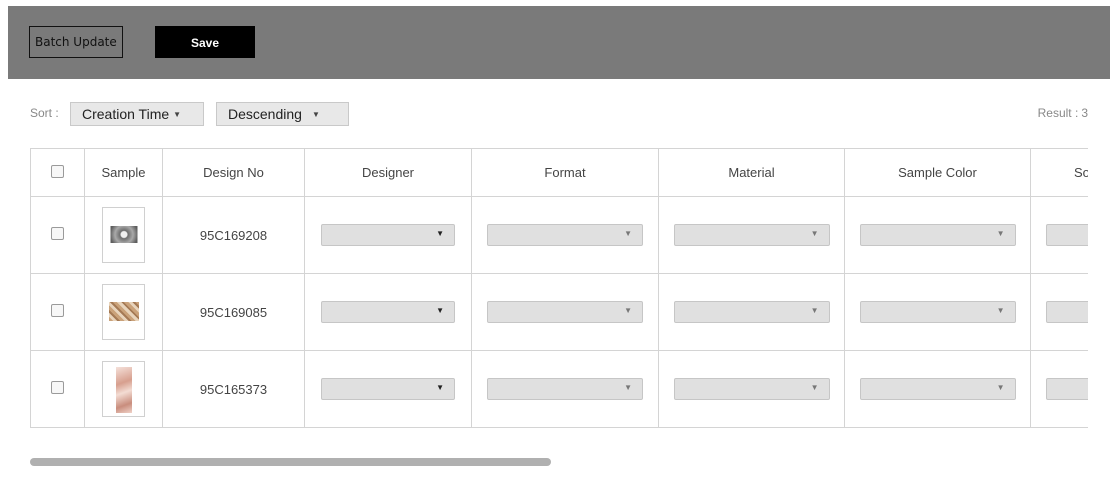 The image size is (1110, 478). What do you see at coordinates (1084, 113) in the screenshot?
I see `result-value: 3` at bounding box center [1084, 113].